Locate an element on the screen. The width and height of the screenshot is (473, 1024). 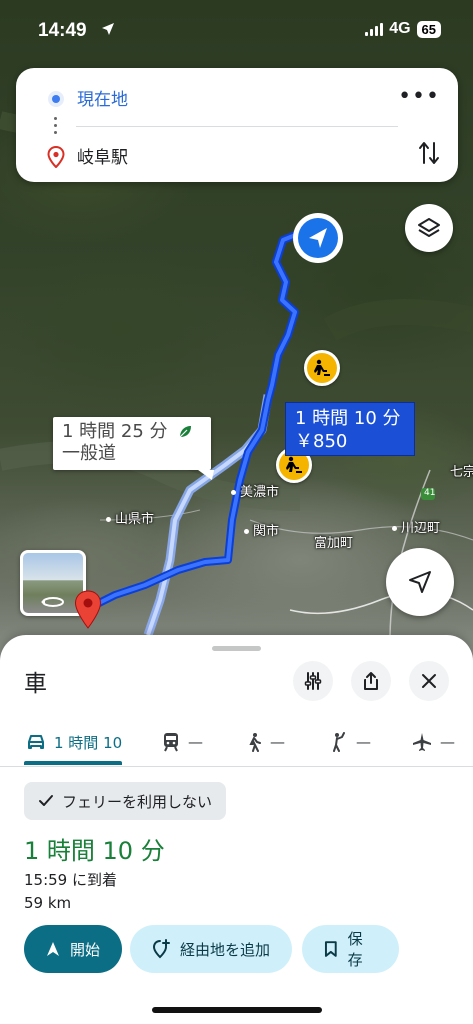
share-icon is located at coordinates (371, 681).